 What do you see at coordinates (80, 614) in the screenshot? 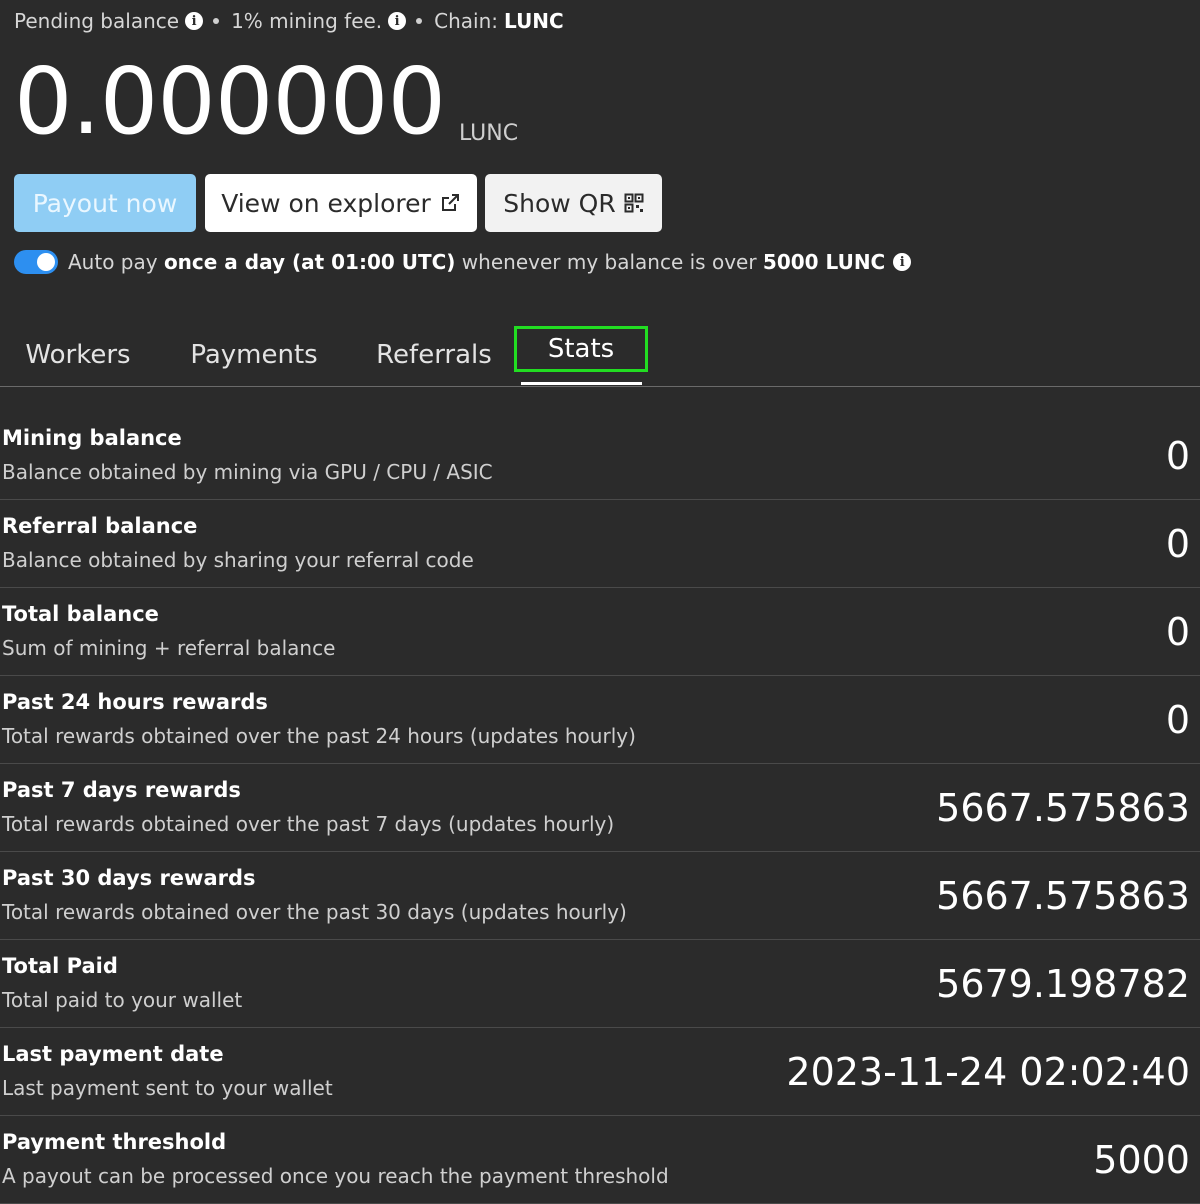
I see `stat-title: Total balance` at bounding box center [80, 614].